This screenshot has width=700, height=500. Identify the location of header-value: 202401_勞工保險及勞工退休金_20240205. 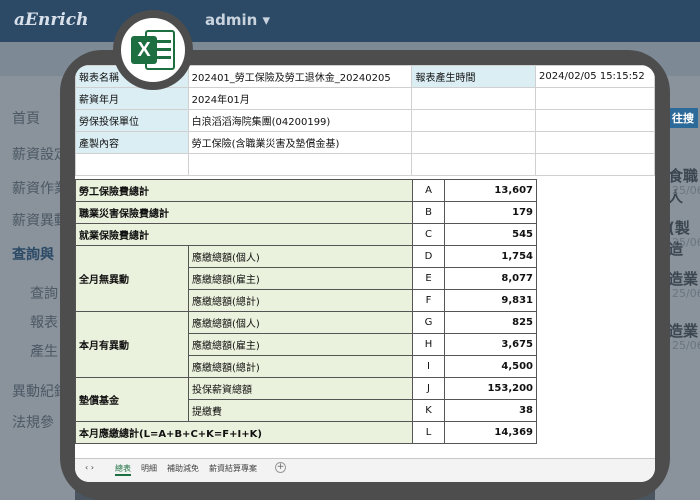
(300, 76).